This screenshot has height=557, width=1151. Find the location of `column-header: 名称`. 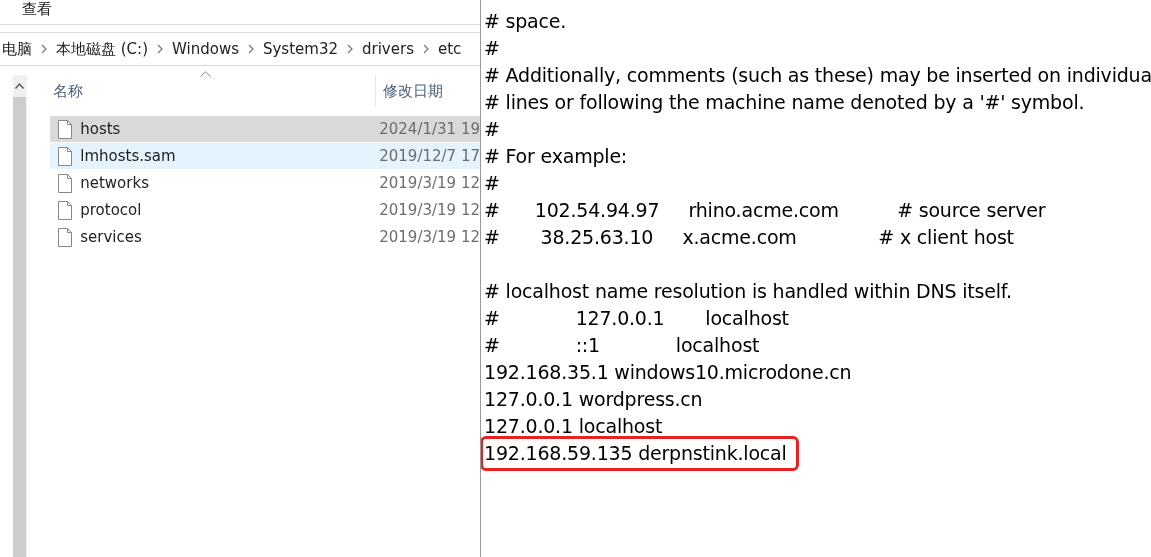

column-header: 名称 is located at coordinates (213, 91).